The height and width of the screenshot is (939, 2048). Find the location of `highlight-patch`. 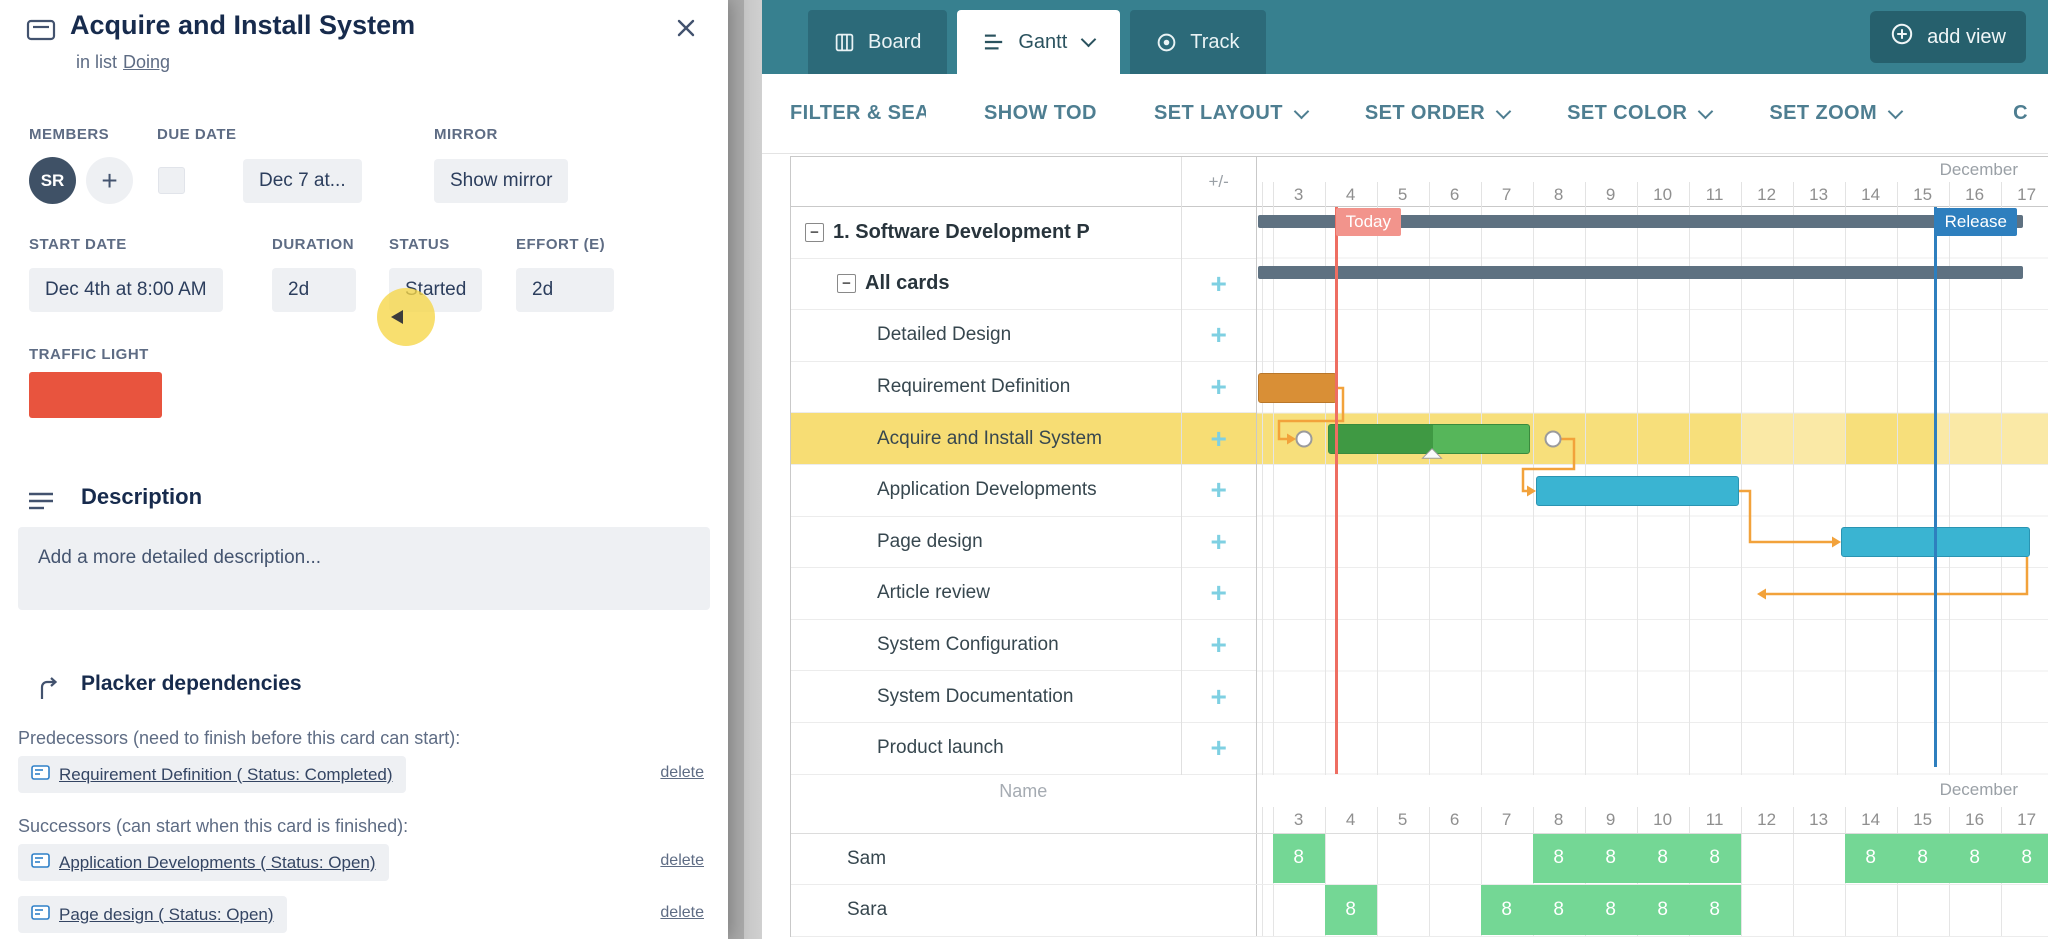

highlight-patch is located at coordinates (1991, 439).